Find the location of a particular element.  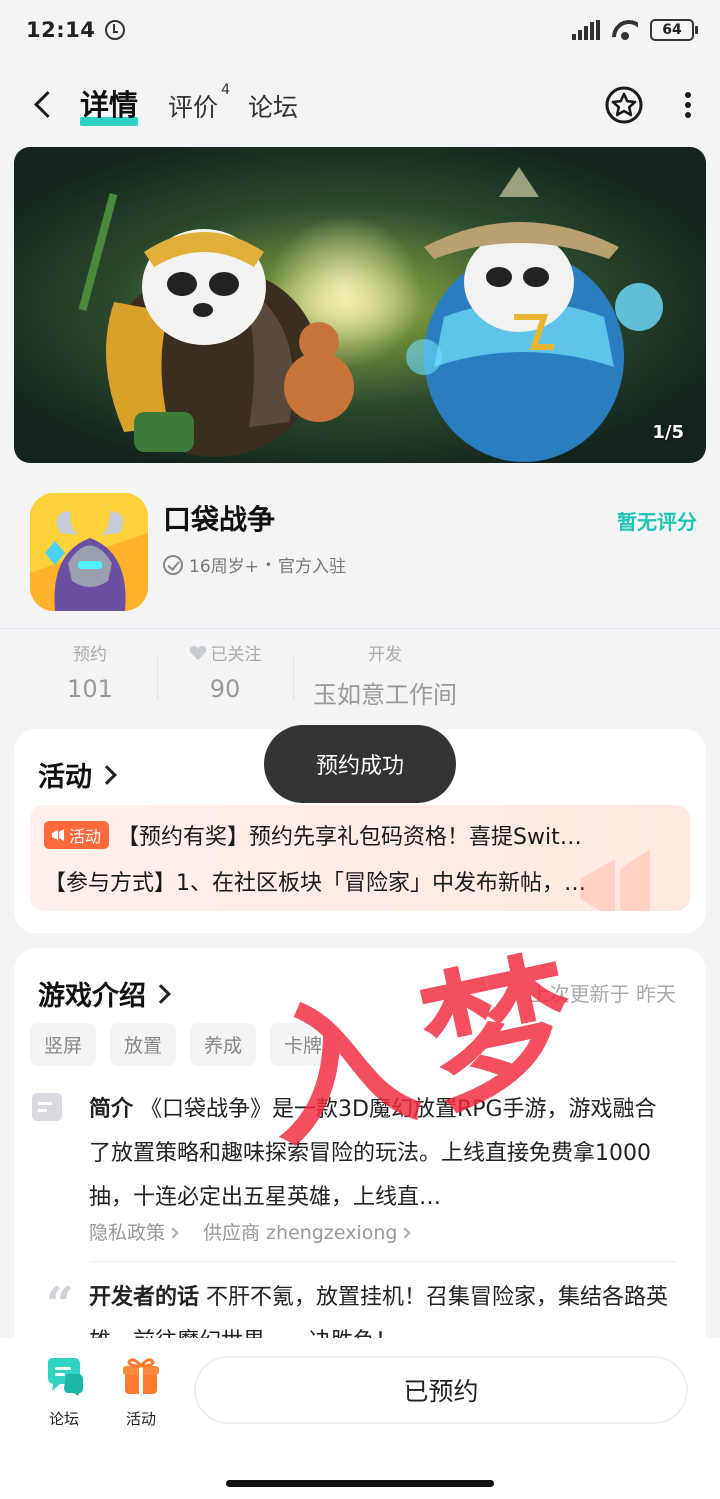

stat-developer-label: 开发 is located at coordinates (385, 655).